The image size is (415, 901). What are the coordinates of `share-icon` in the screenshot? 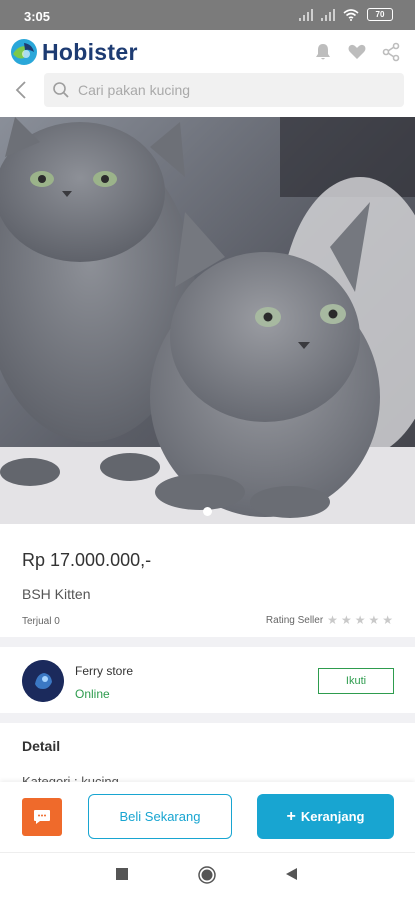 It's located at (391, 52).